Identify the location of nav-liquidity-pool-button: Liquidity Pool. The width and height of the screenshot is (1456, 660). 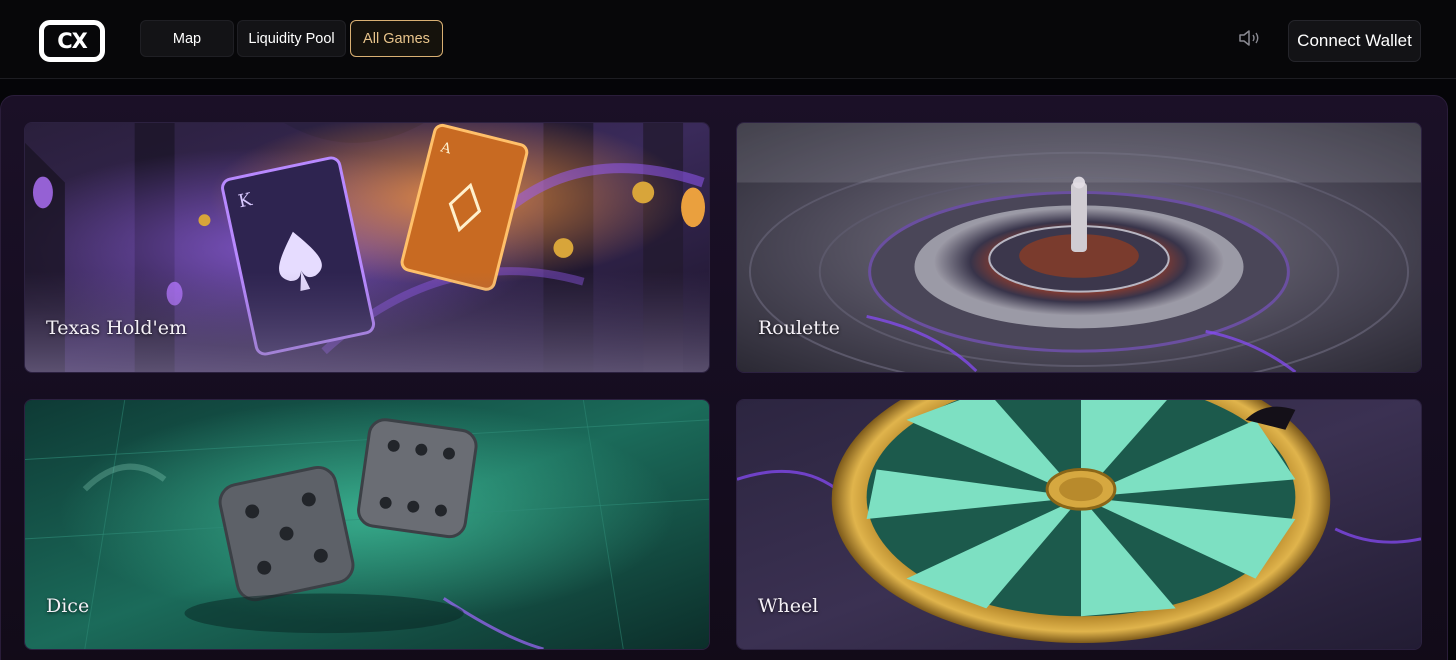
(291, 38).